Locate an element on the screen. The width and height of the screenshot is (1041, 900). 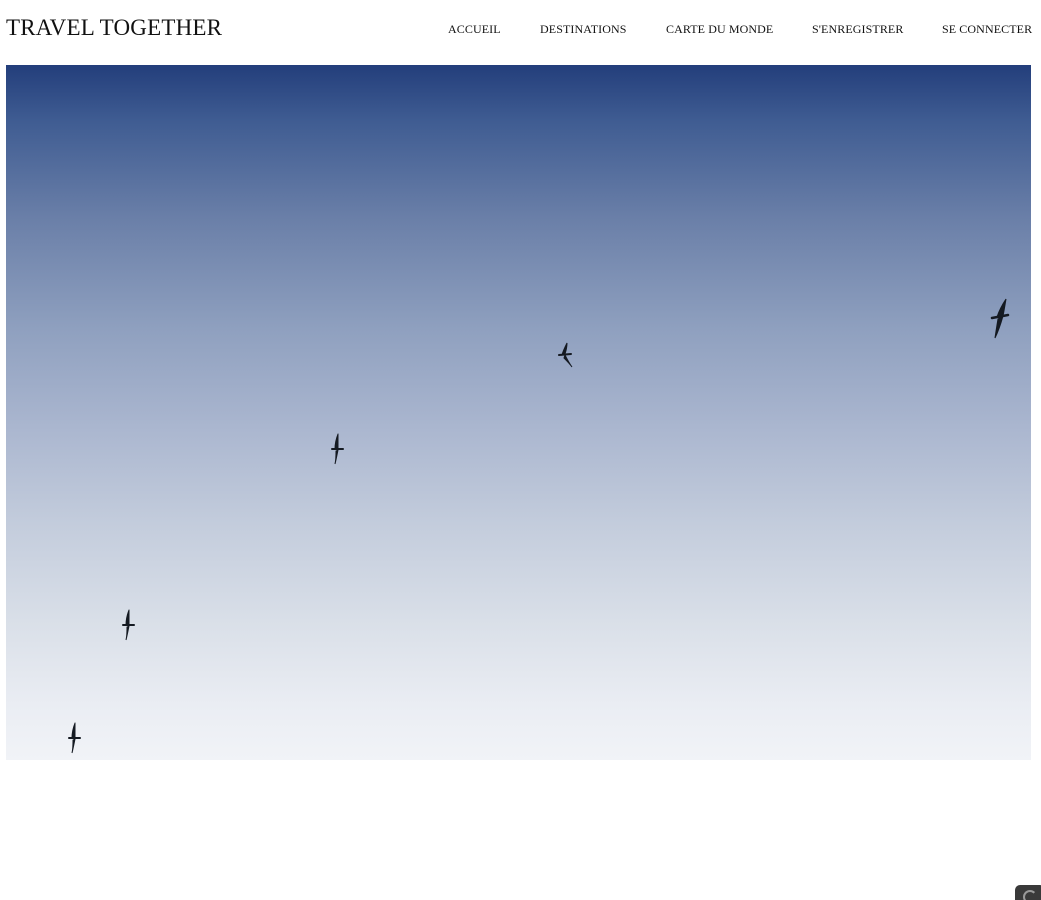
site-logo-text: TRAVEL TOGETHER is located at coordinates (114, 28).